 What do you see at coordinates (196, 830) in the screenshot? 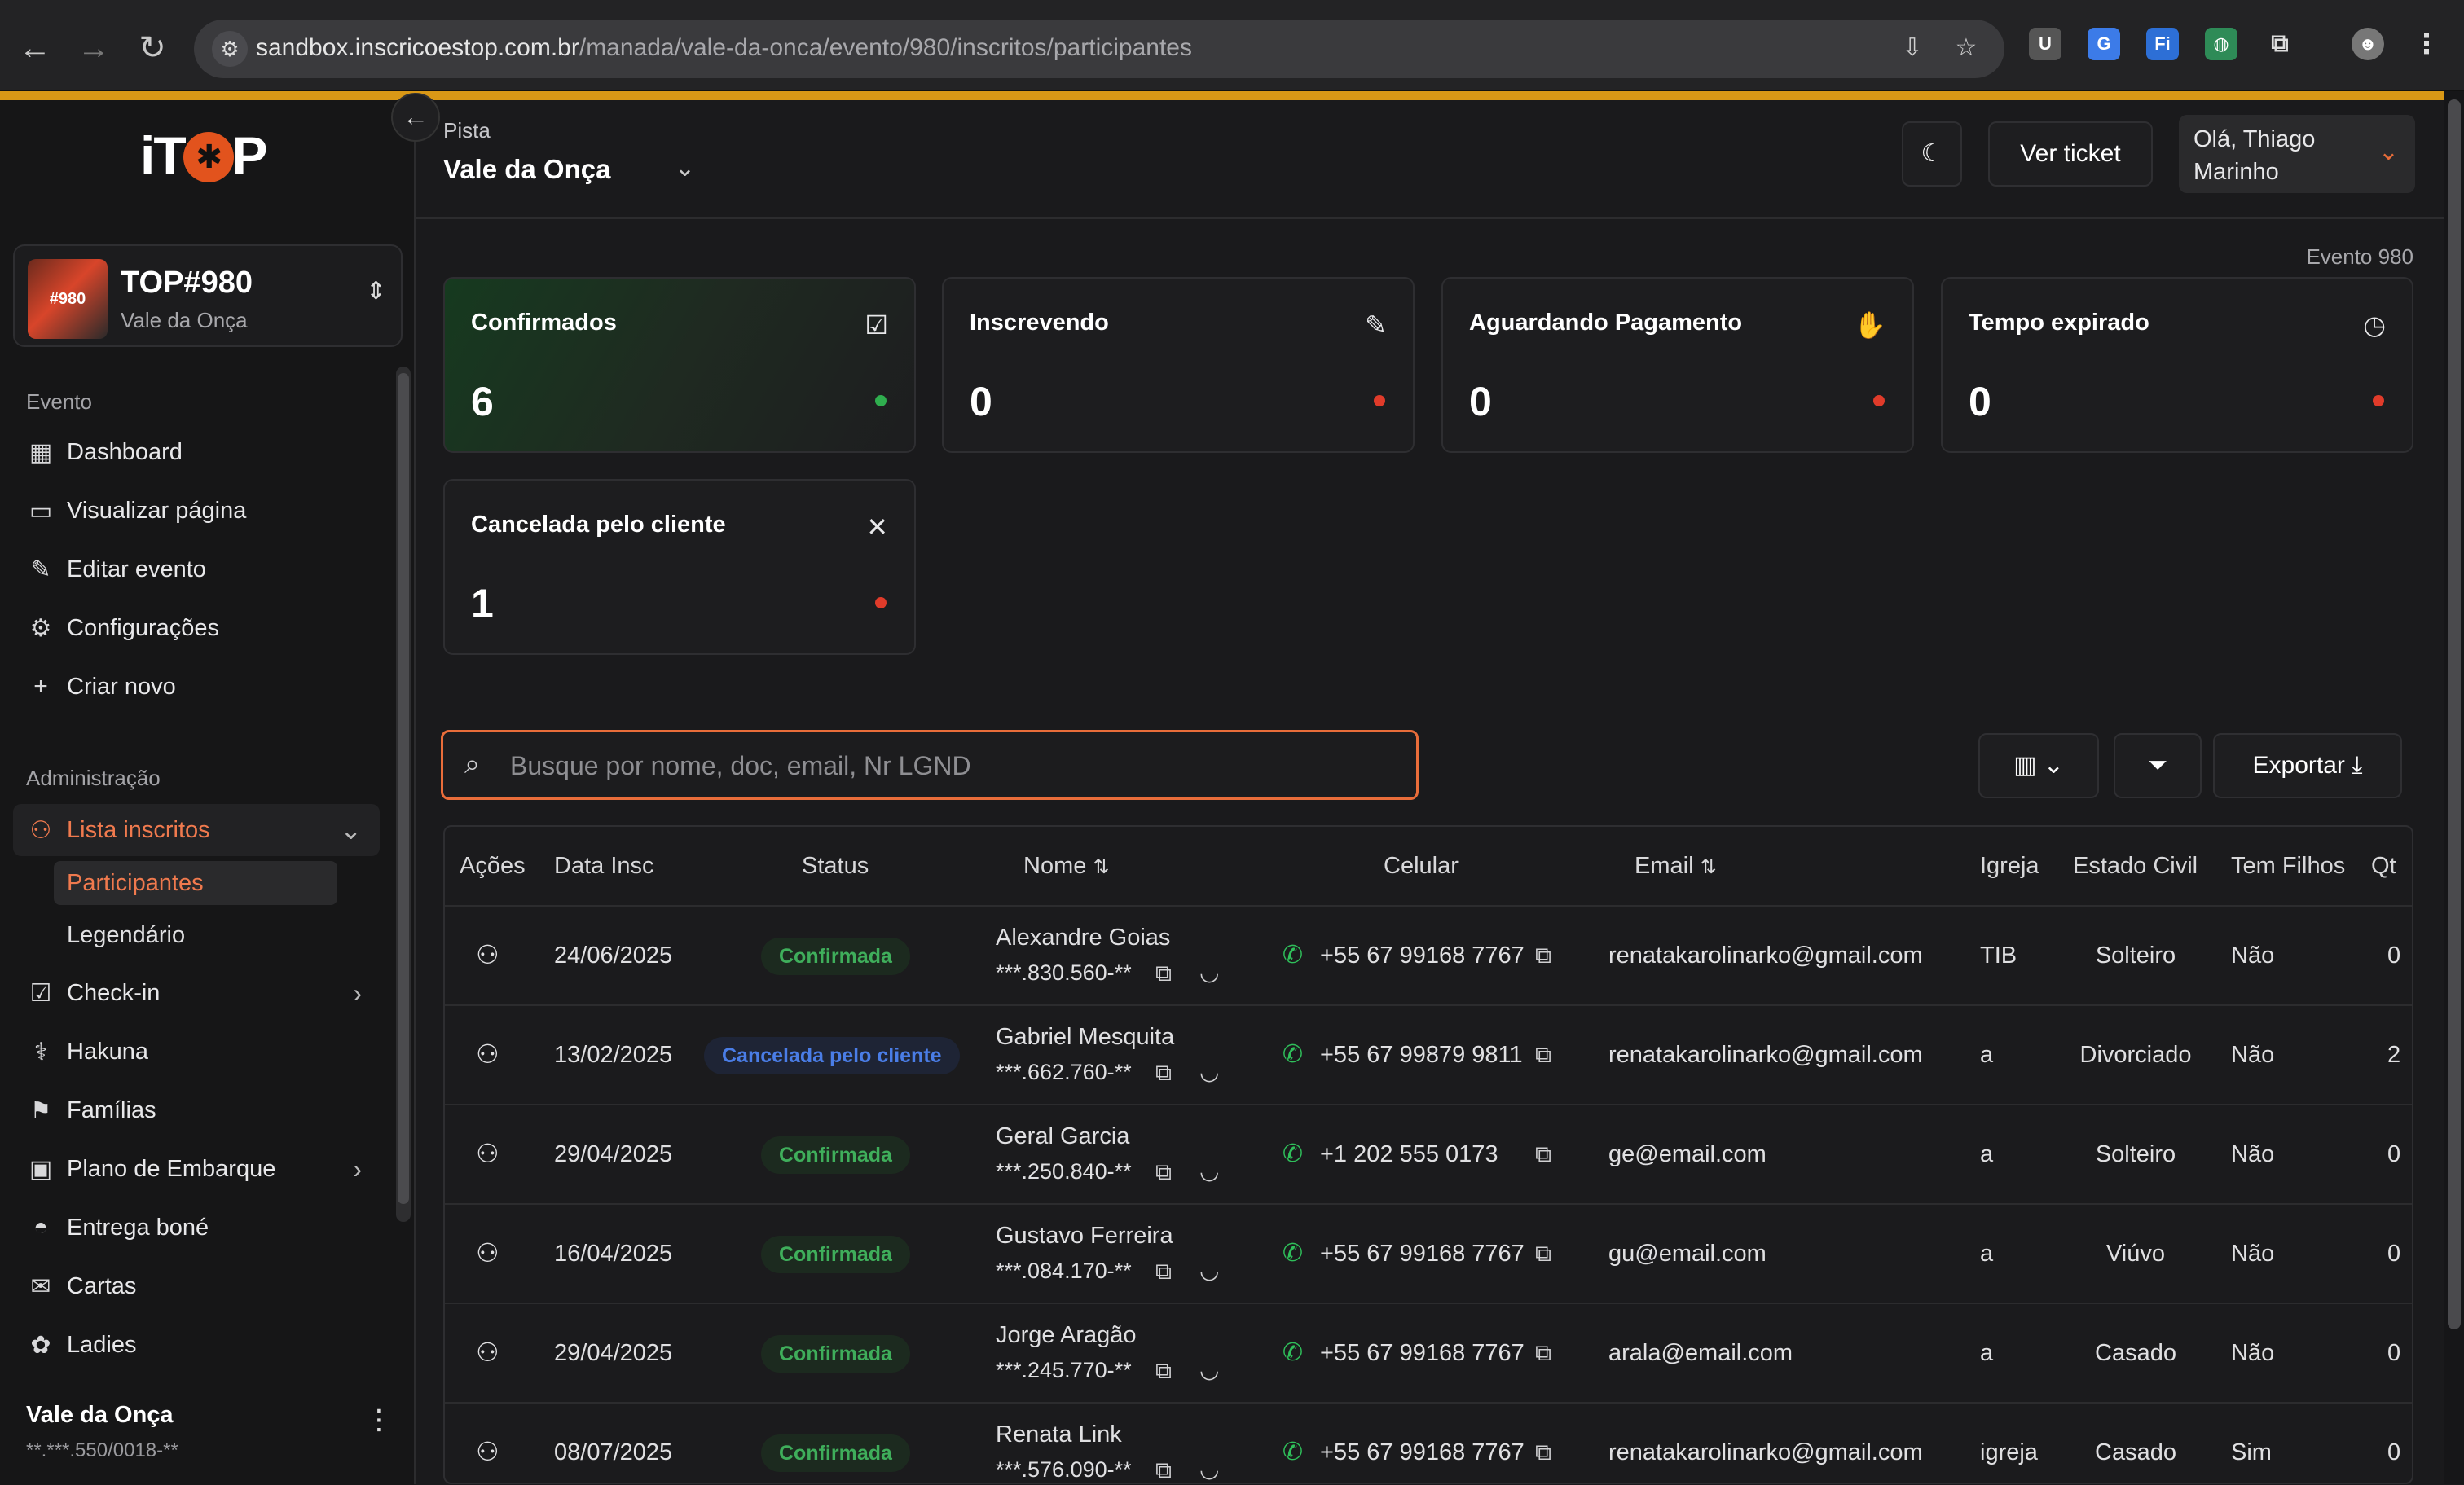
I see `sidebar-item-lista-inscritos: ⚇ Lista inscritos ⌄` at bounding box center [196, 830].